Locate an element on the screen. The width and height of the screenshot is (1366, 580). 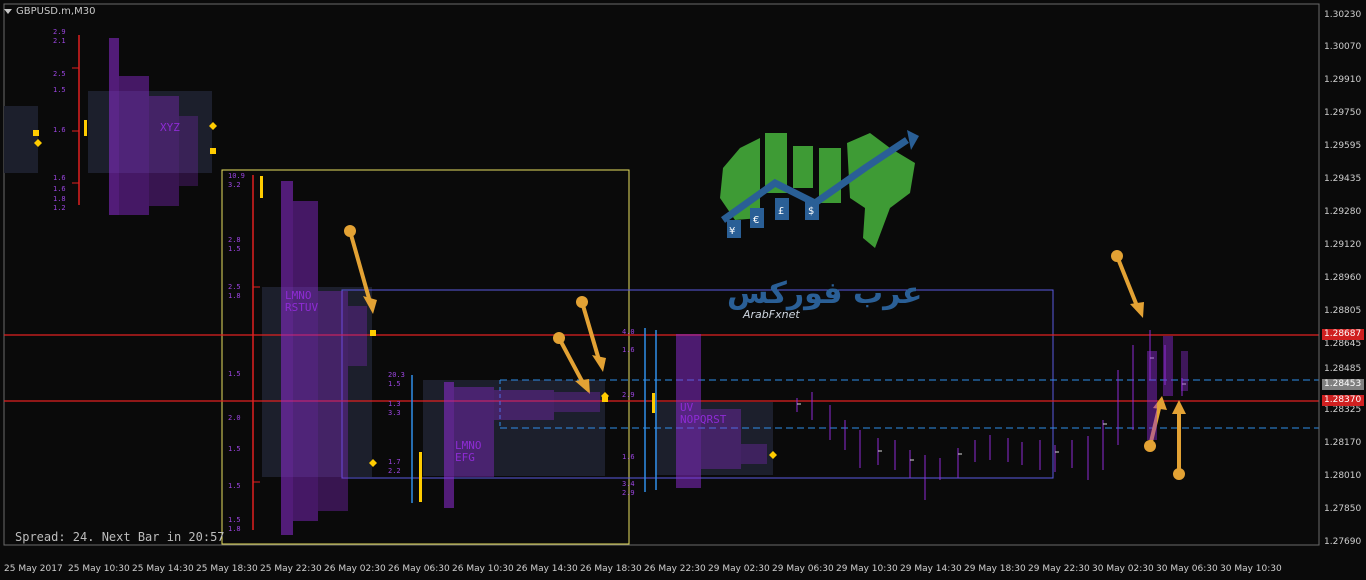
price-bars is located at coordinates (989, 415).